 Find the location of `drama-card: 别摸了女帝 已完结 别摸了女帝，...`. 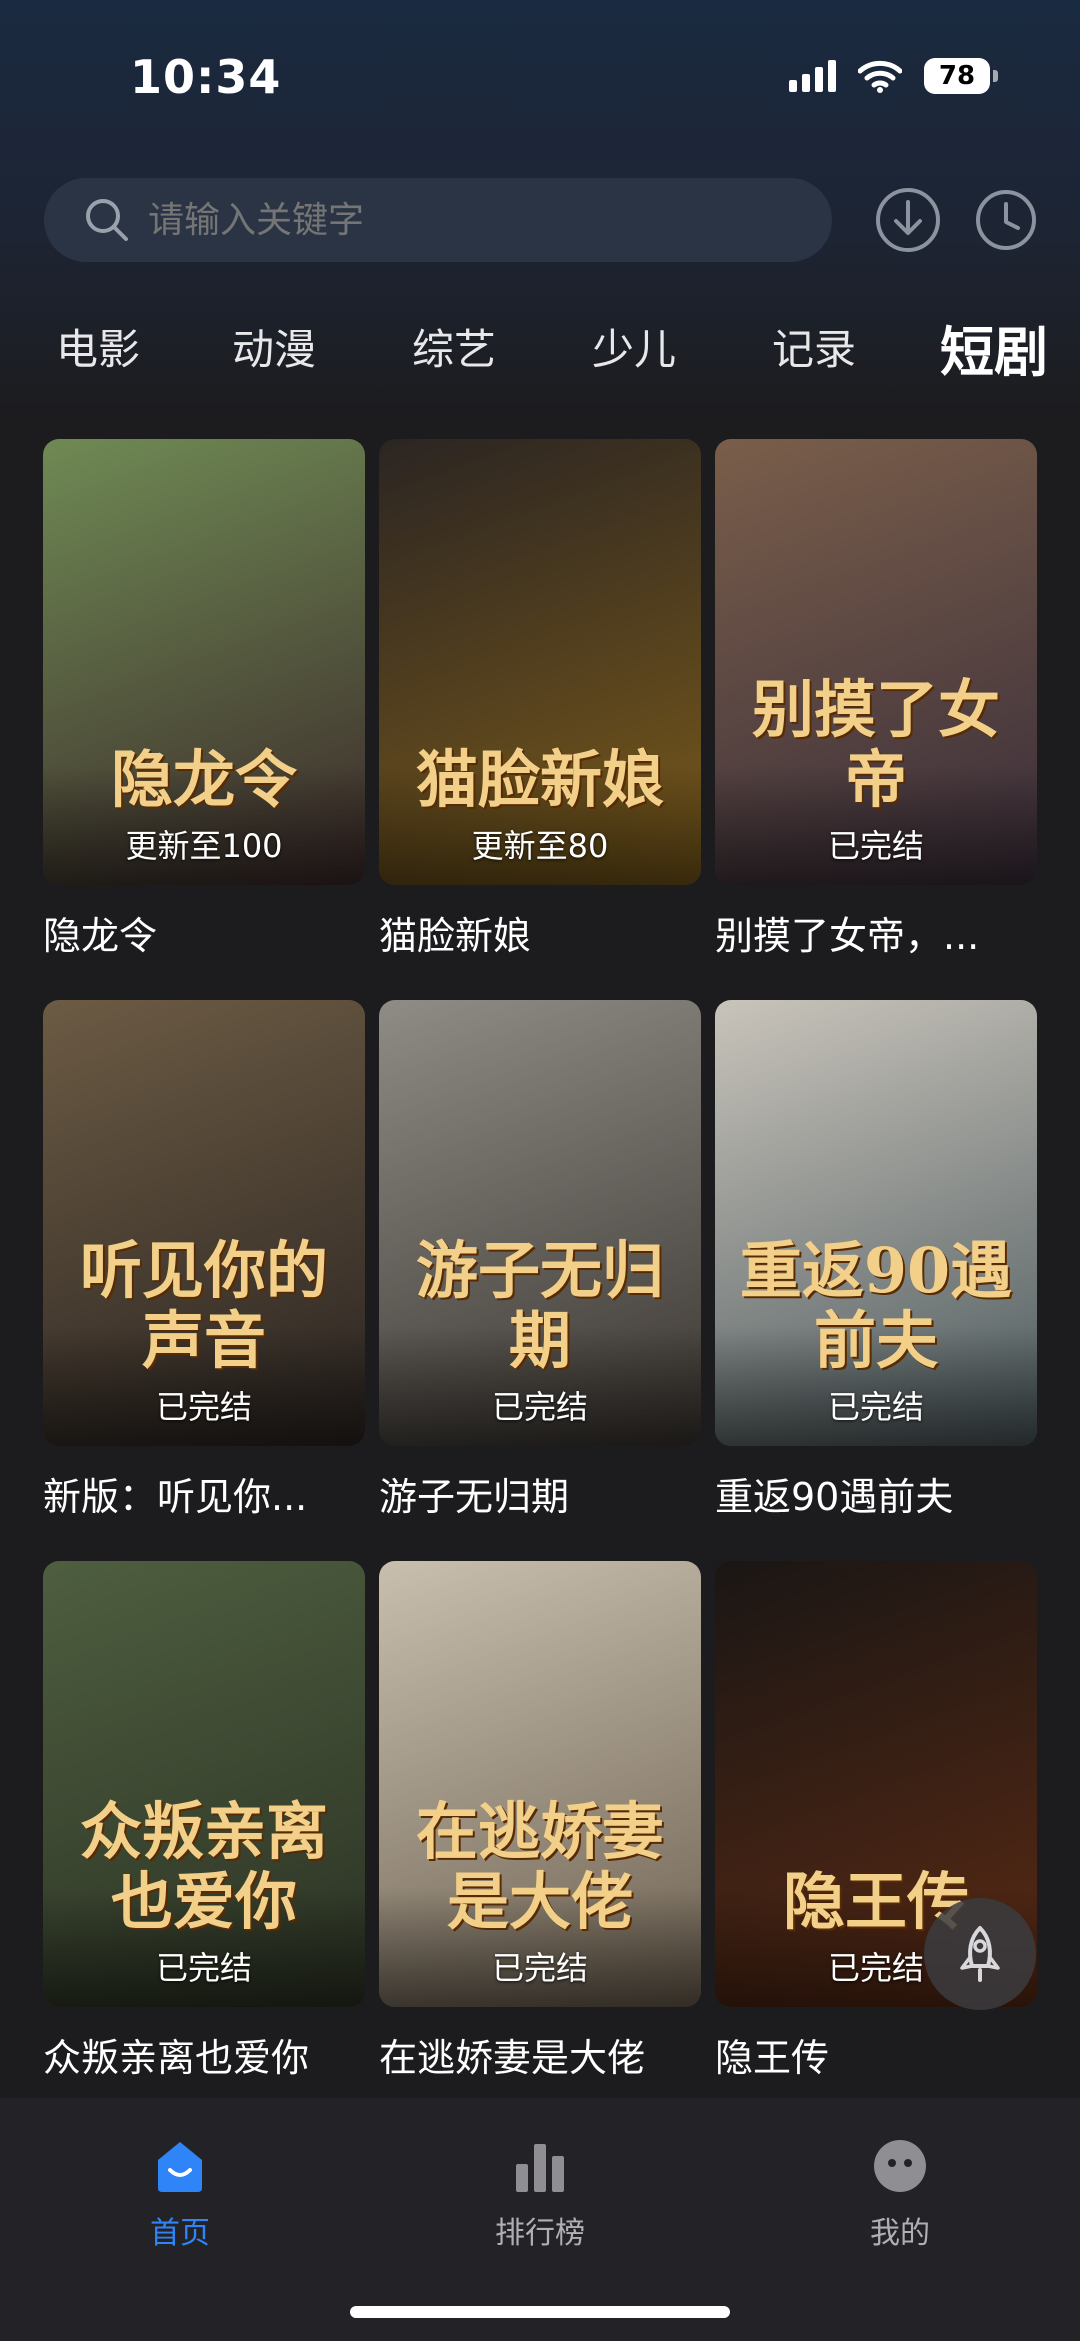

drama-card: 别摸了女帝 已完结 别摸了女帝，... is located at coordinates (876, 699).